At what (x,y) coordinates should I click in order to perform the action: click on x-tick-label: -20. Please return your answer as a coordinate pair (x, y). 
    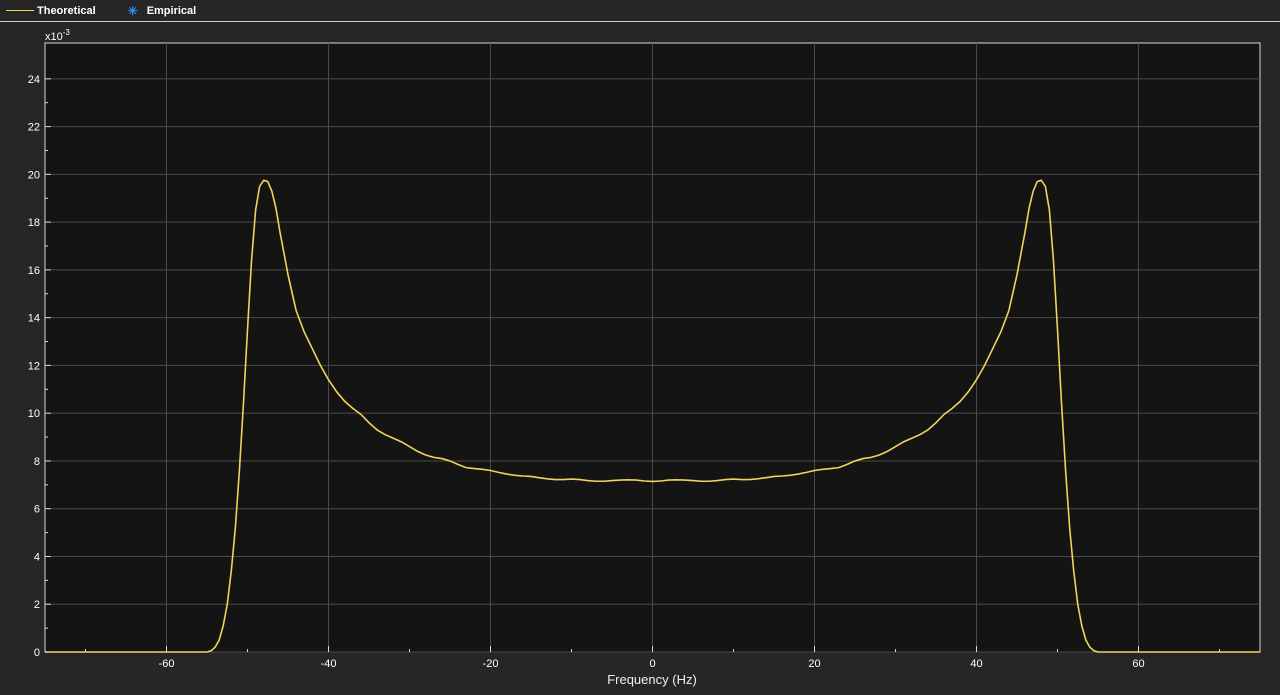
    Looking at the image, I should click on (491, 664).